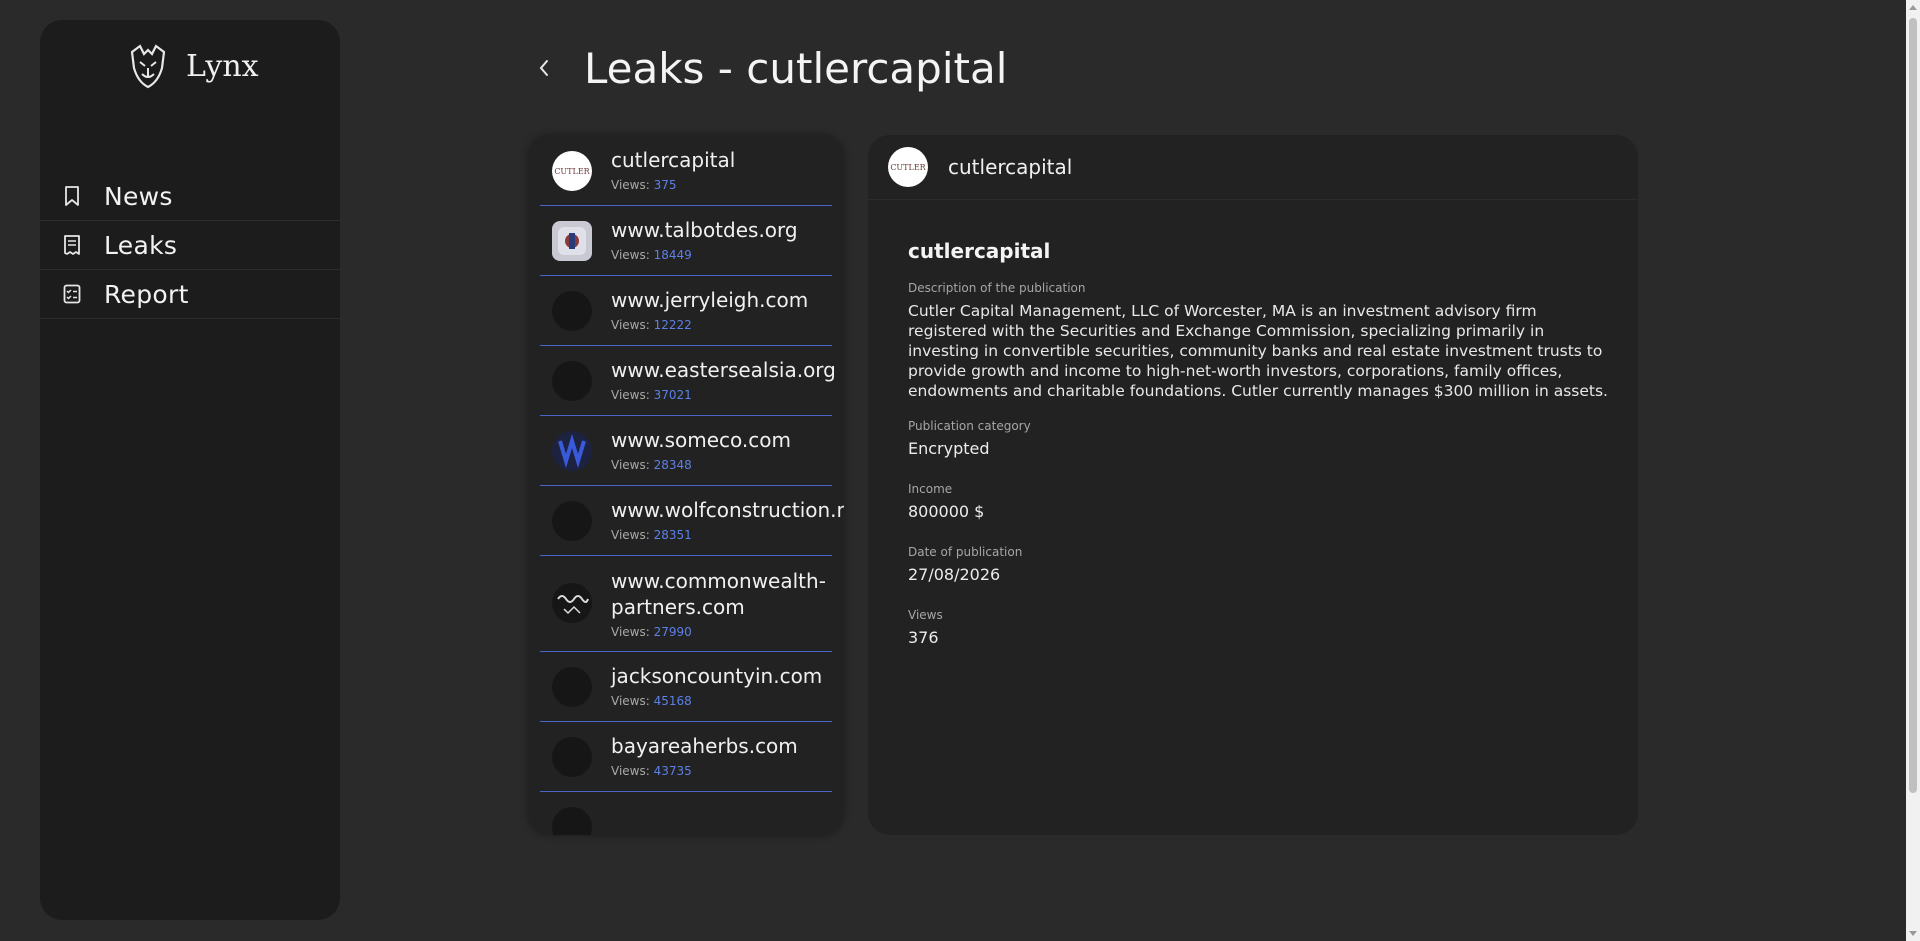  I want to click on back-arrow-icon, so click(544, 68).